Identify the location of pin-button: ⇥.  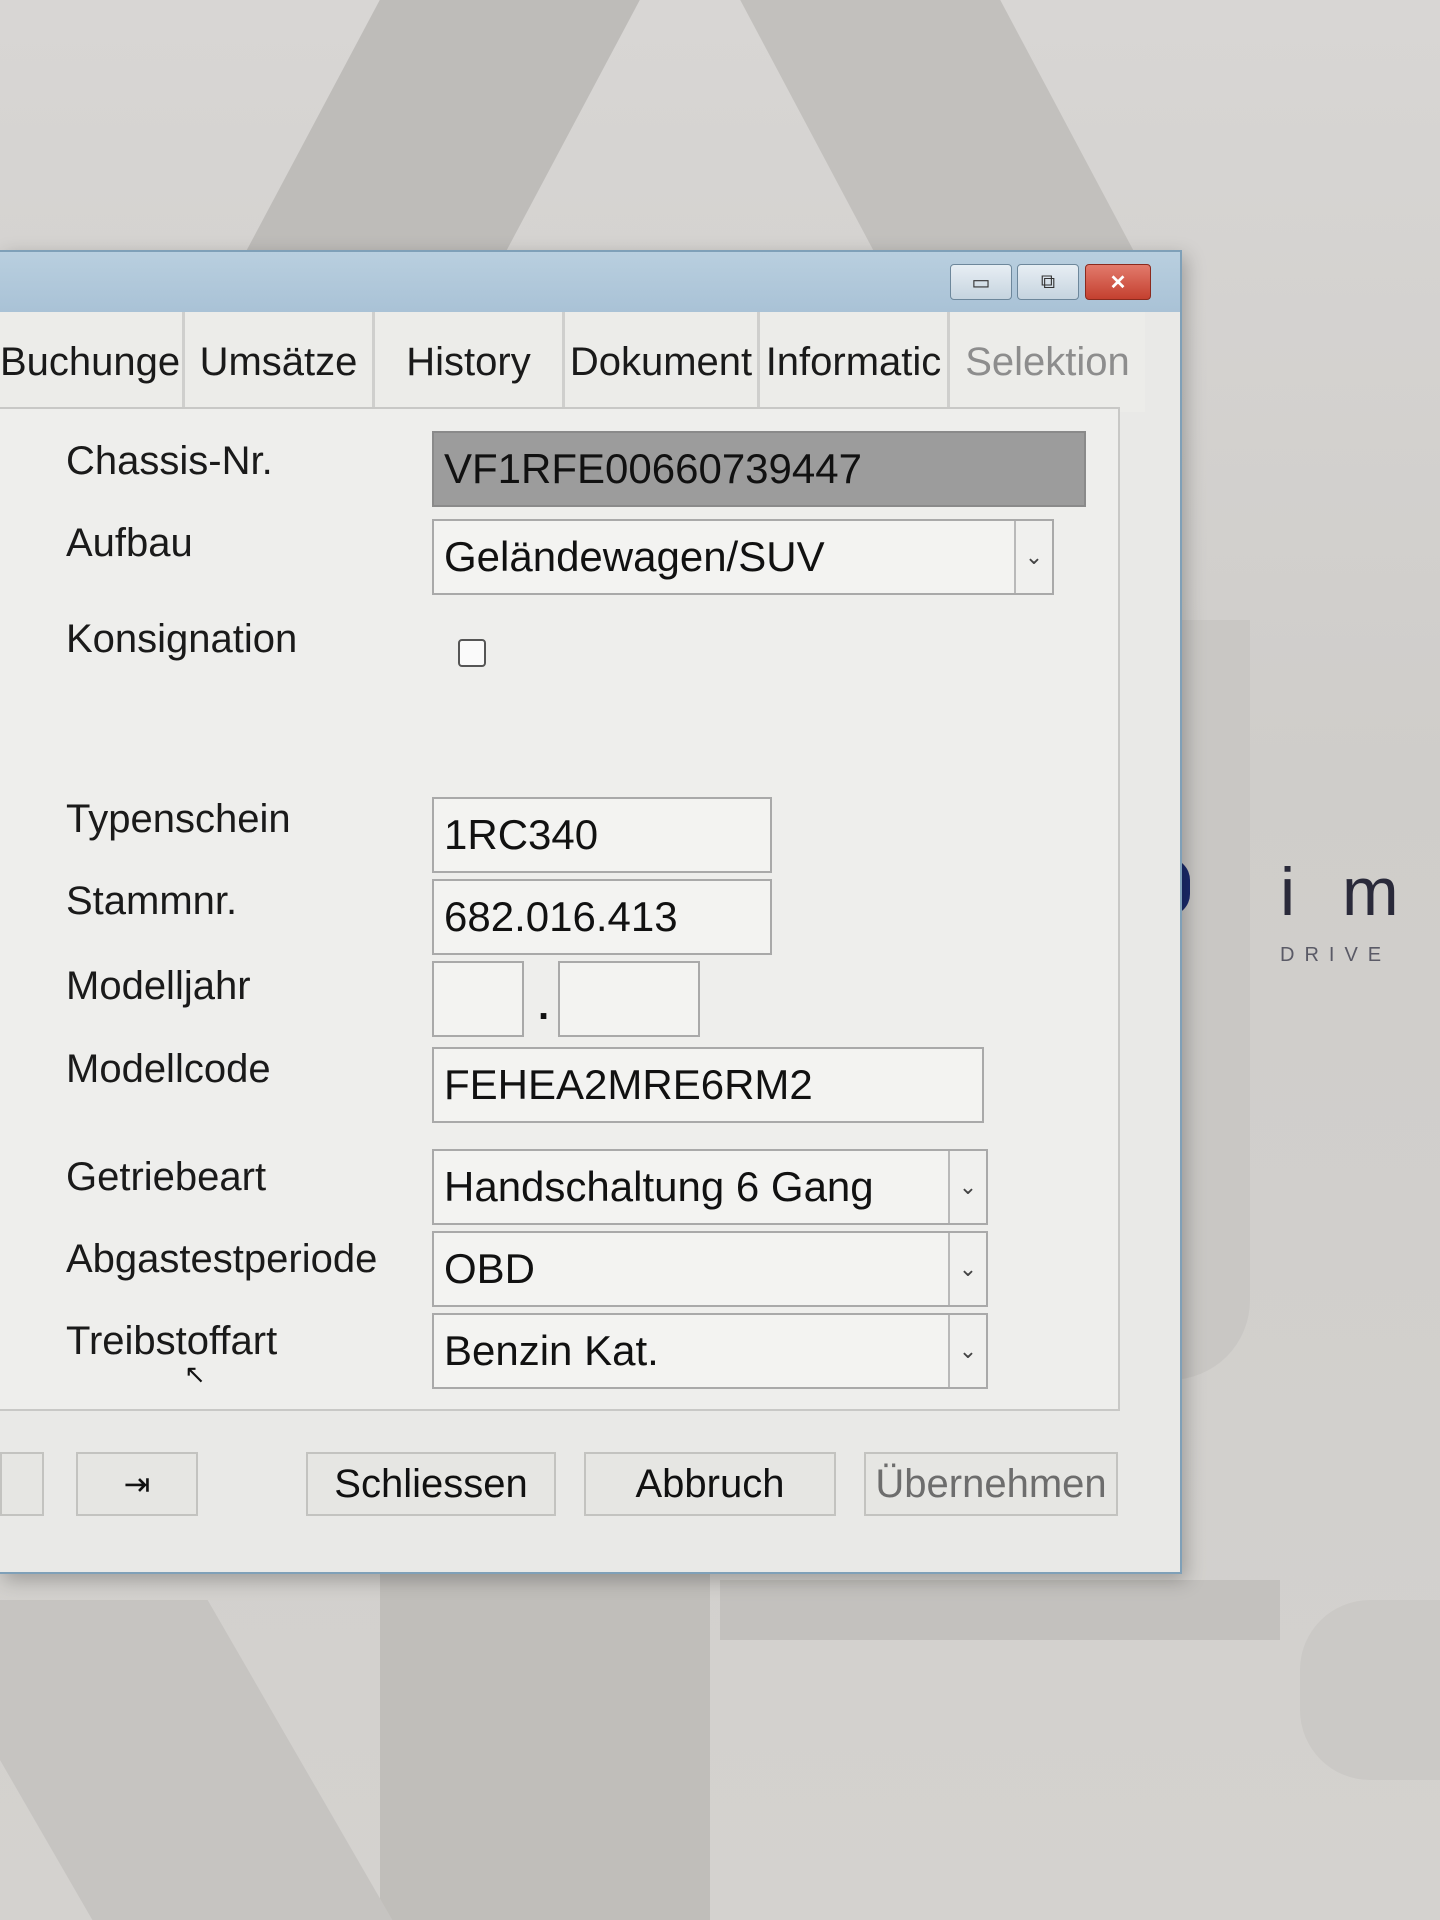
(137, 1484).